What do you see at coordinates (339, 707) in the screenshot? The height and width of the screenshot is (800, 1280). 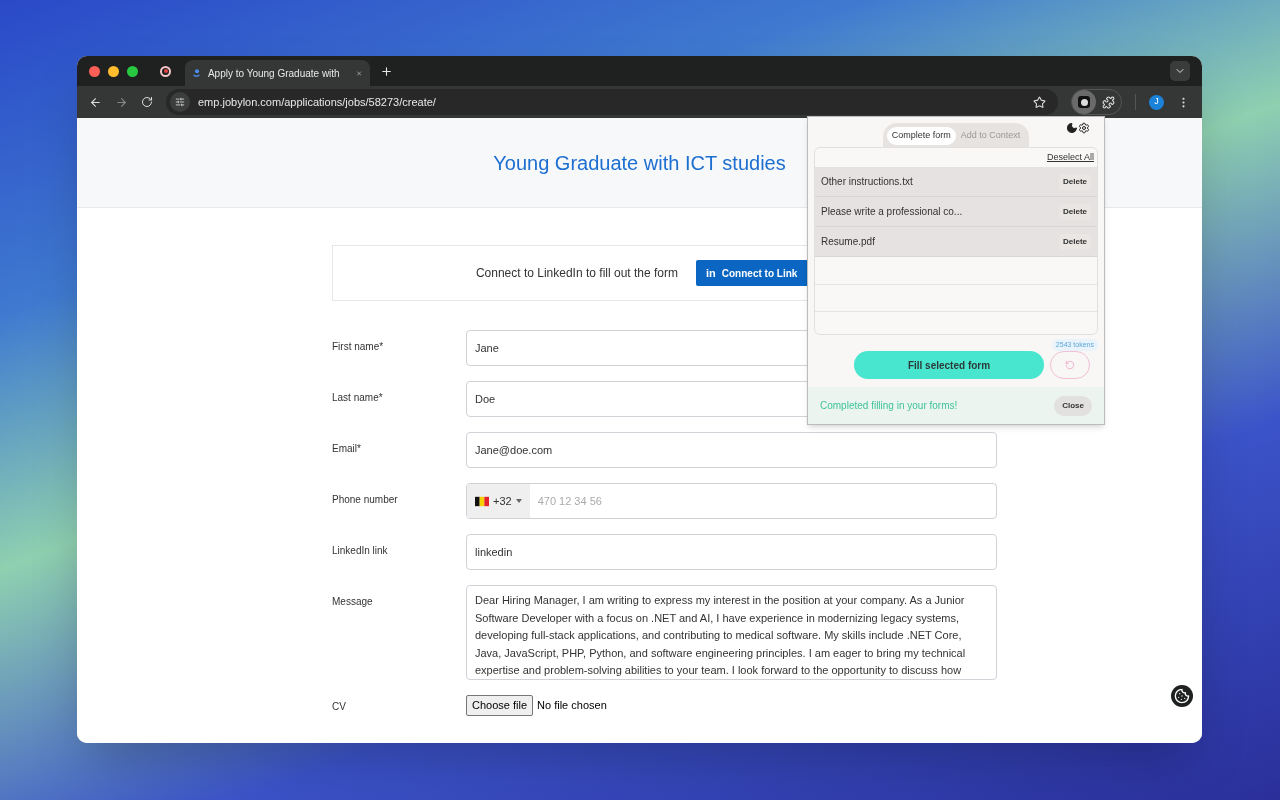 I see `field-label: CV` at bounding box center [339, 707].